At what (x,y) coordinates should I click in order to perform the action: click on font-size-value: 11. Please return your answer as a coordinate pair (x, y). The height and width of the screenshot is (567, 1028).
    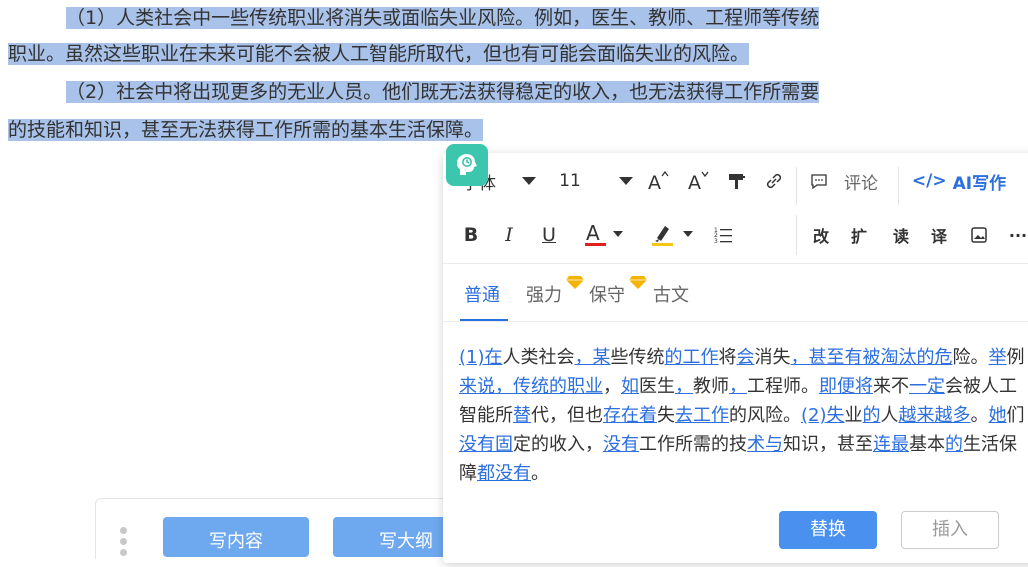
    Looking at the image, I should click on (570, 181).